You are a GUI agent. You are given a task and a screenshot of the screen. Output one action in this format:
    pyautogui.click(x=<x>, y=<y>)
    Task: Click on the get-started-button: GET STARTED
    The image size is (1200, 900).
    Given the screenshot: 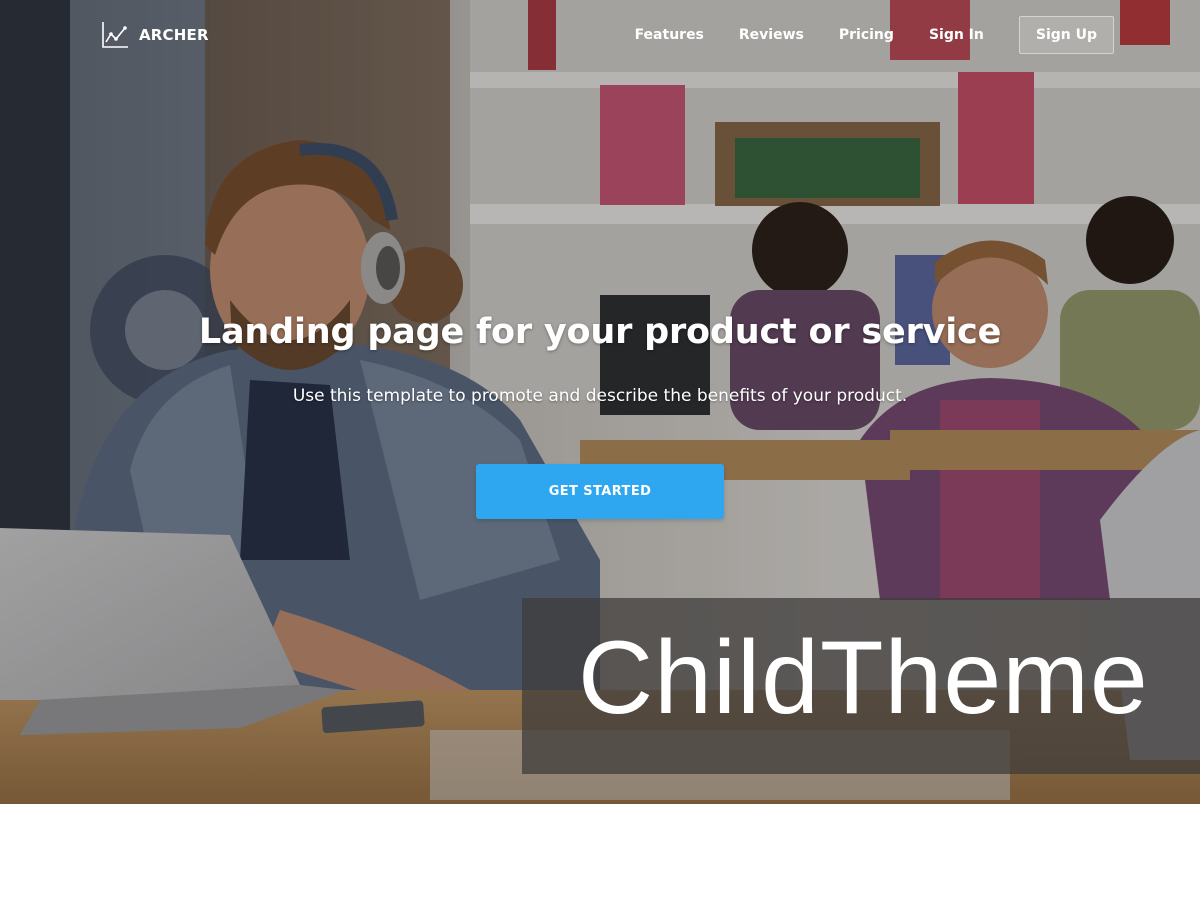 What is the action you would take?
    pyautogui.click(x=600, y=491)
    